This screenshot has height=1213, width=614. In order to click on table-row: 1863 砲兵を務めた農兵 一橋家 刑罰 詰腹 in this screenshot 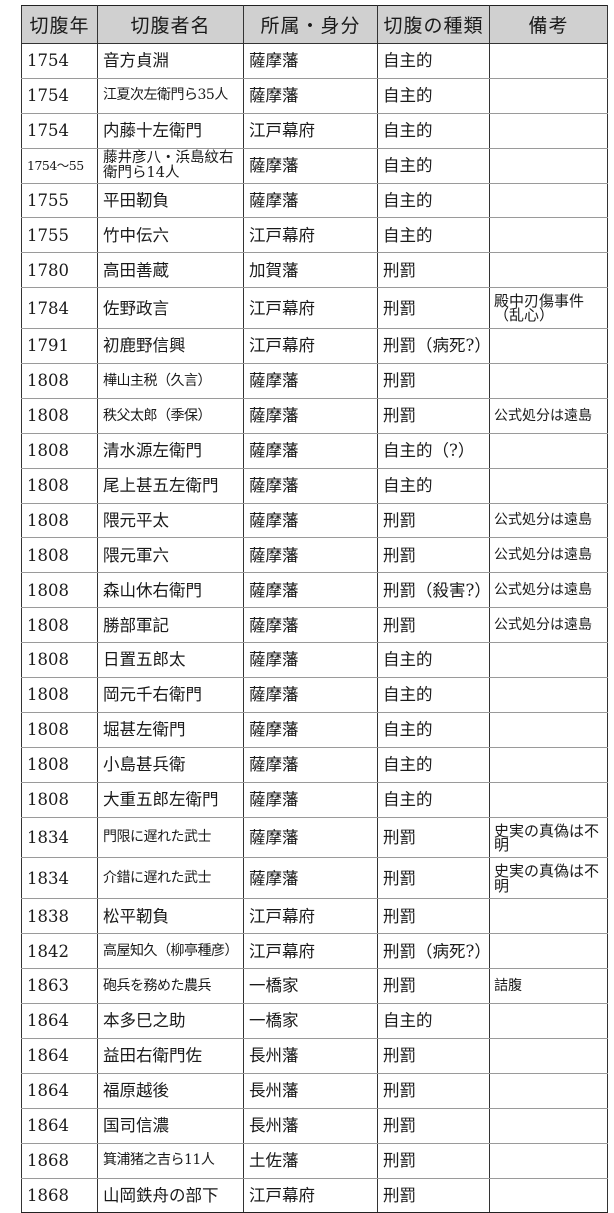, I will do `click(314, 986)`.